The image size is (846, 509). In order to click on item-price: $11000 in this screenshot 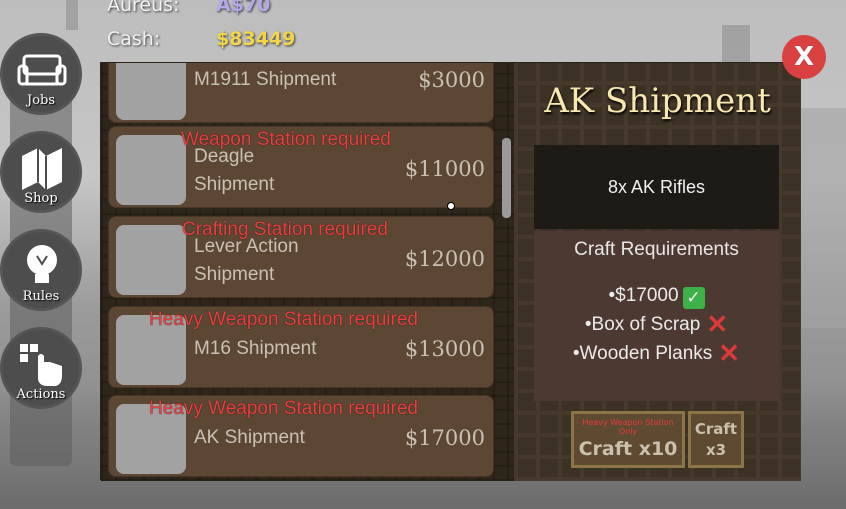, I will do `click(444, 169)`.